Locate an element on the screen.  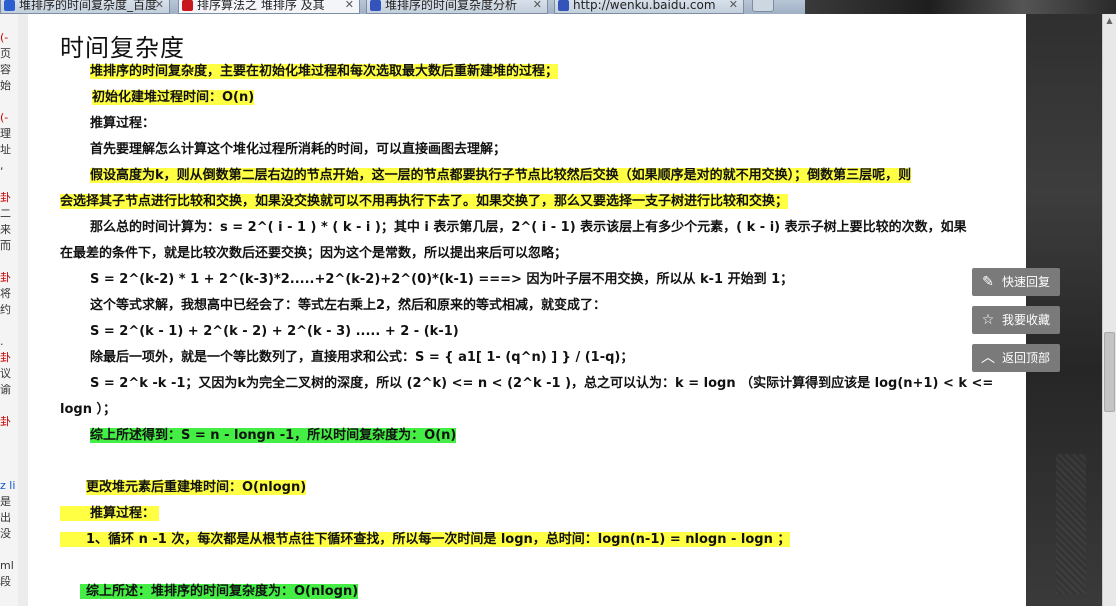
sidebar-text-fragment: 将 is located at coordinates (5, 294).